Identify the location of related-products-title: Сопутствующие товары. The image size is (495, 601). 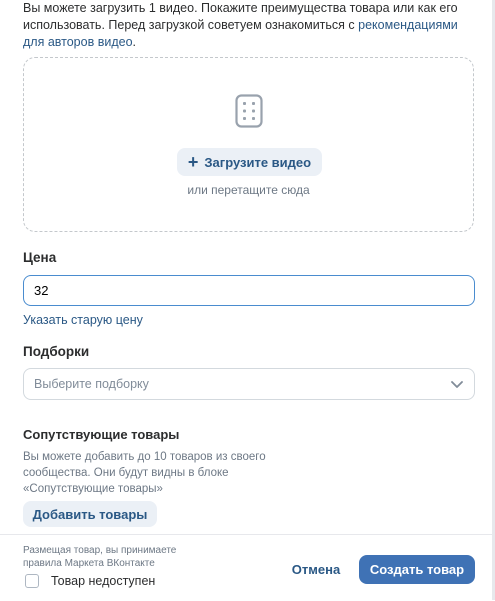
(101, 434).